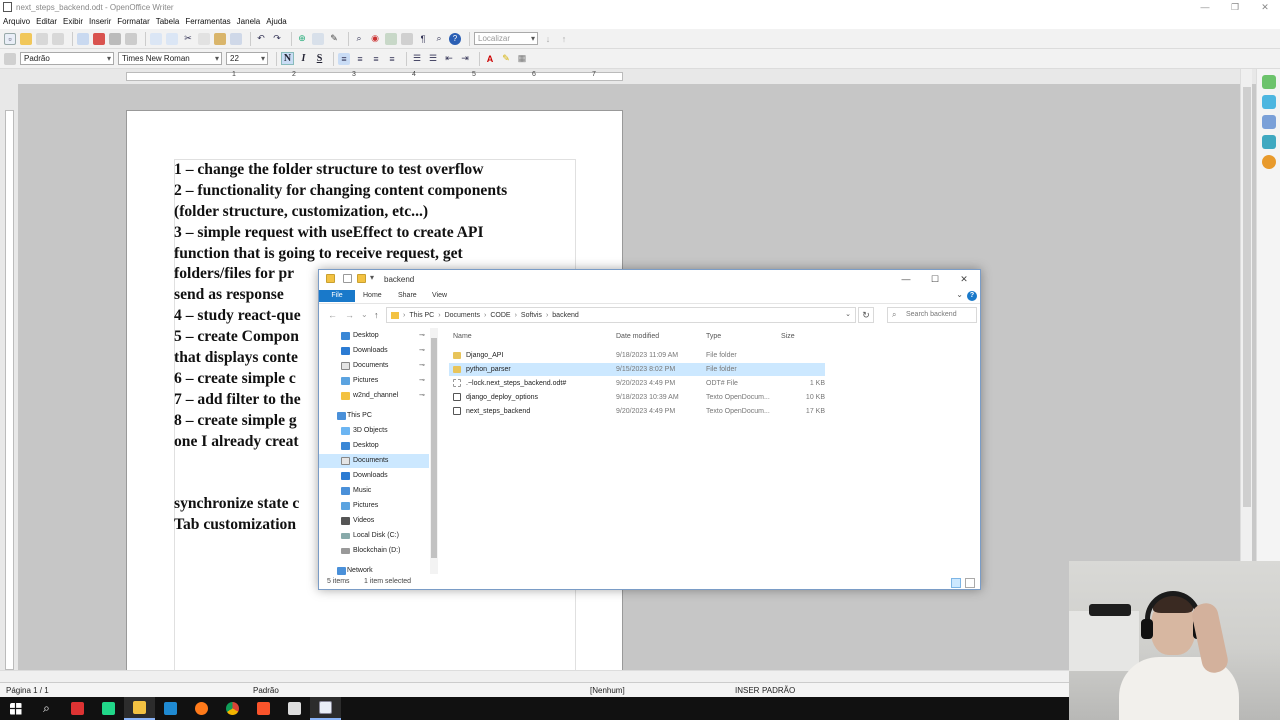  Describe the element at coordinates (407, 38) in the screenshot. I see `datasources-icon` at that location.